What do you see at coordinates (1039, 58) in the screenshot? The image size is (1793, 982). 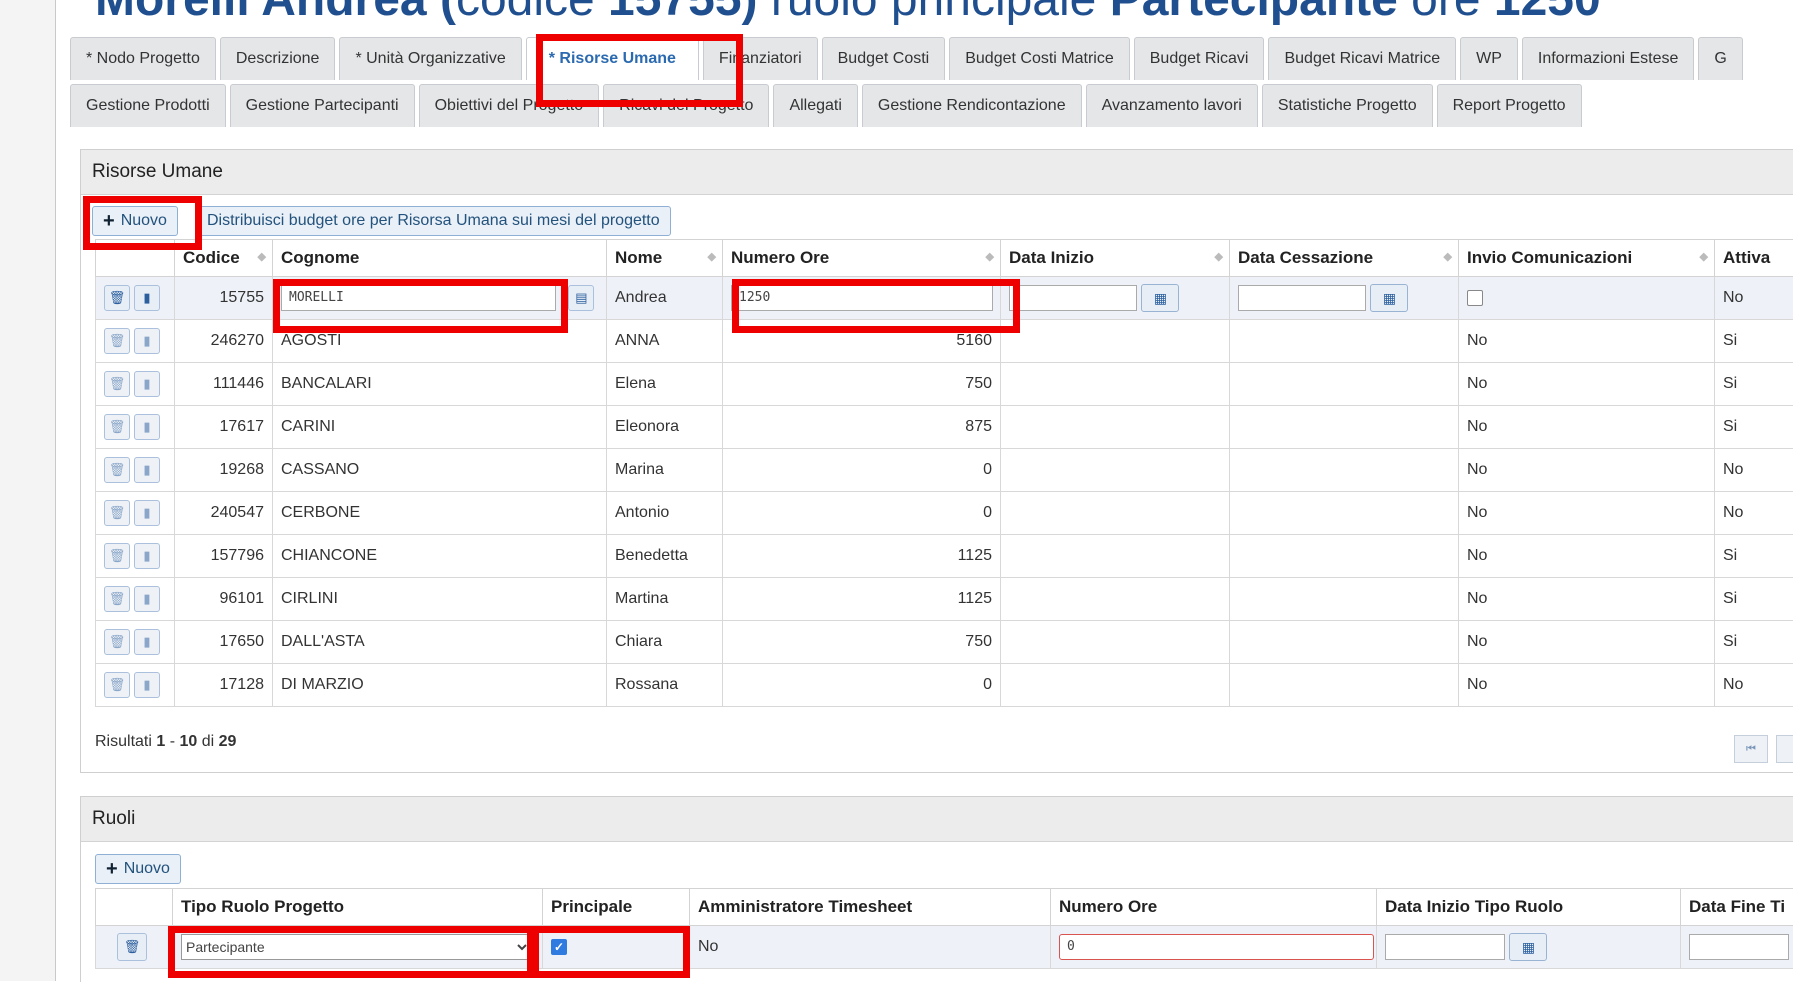 I see `tab-budget-costi-matrice: Budget Costi Matrice` at bounding box center [1039, 58].